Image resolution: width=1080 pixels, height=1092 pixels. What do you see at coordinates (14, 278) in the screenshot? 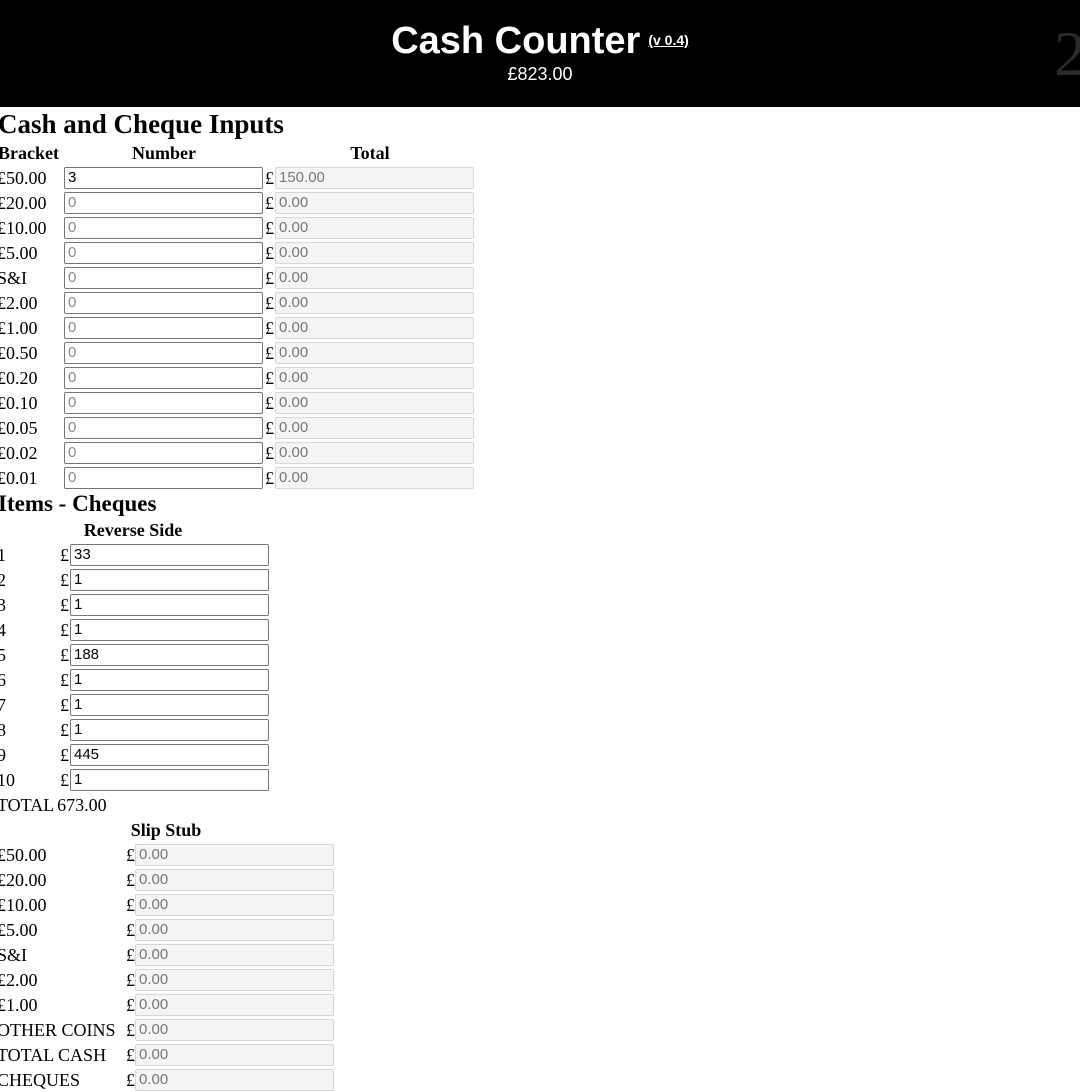
I see `bracket-label: S&I` at bounding box center [14, 278].